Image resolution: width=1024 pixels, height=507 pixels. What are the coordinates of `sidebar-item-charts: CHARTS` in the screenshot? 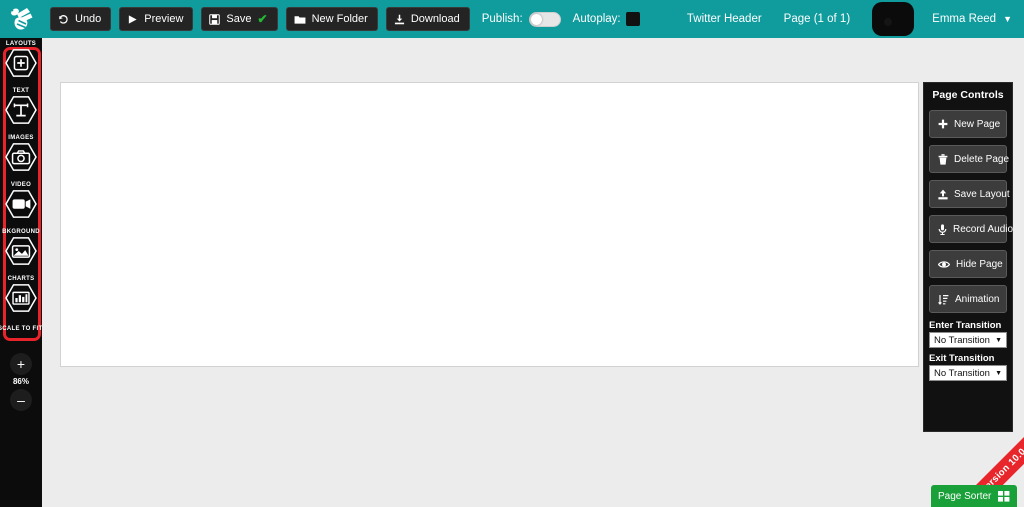 It's located at (21, 294).